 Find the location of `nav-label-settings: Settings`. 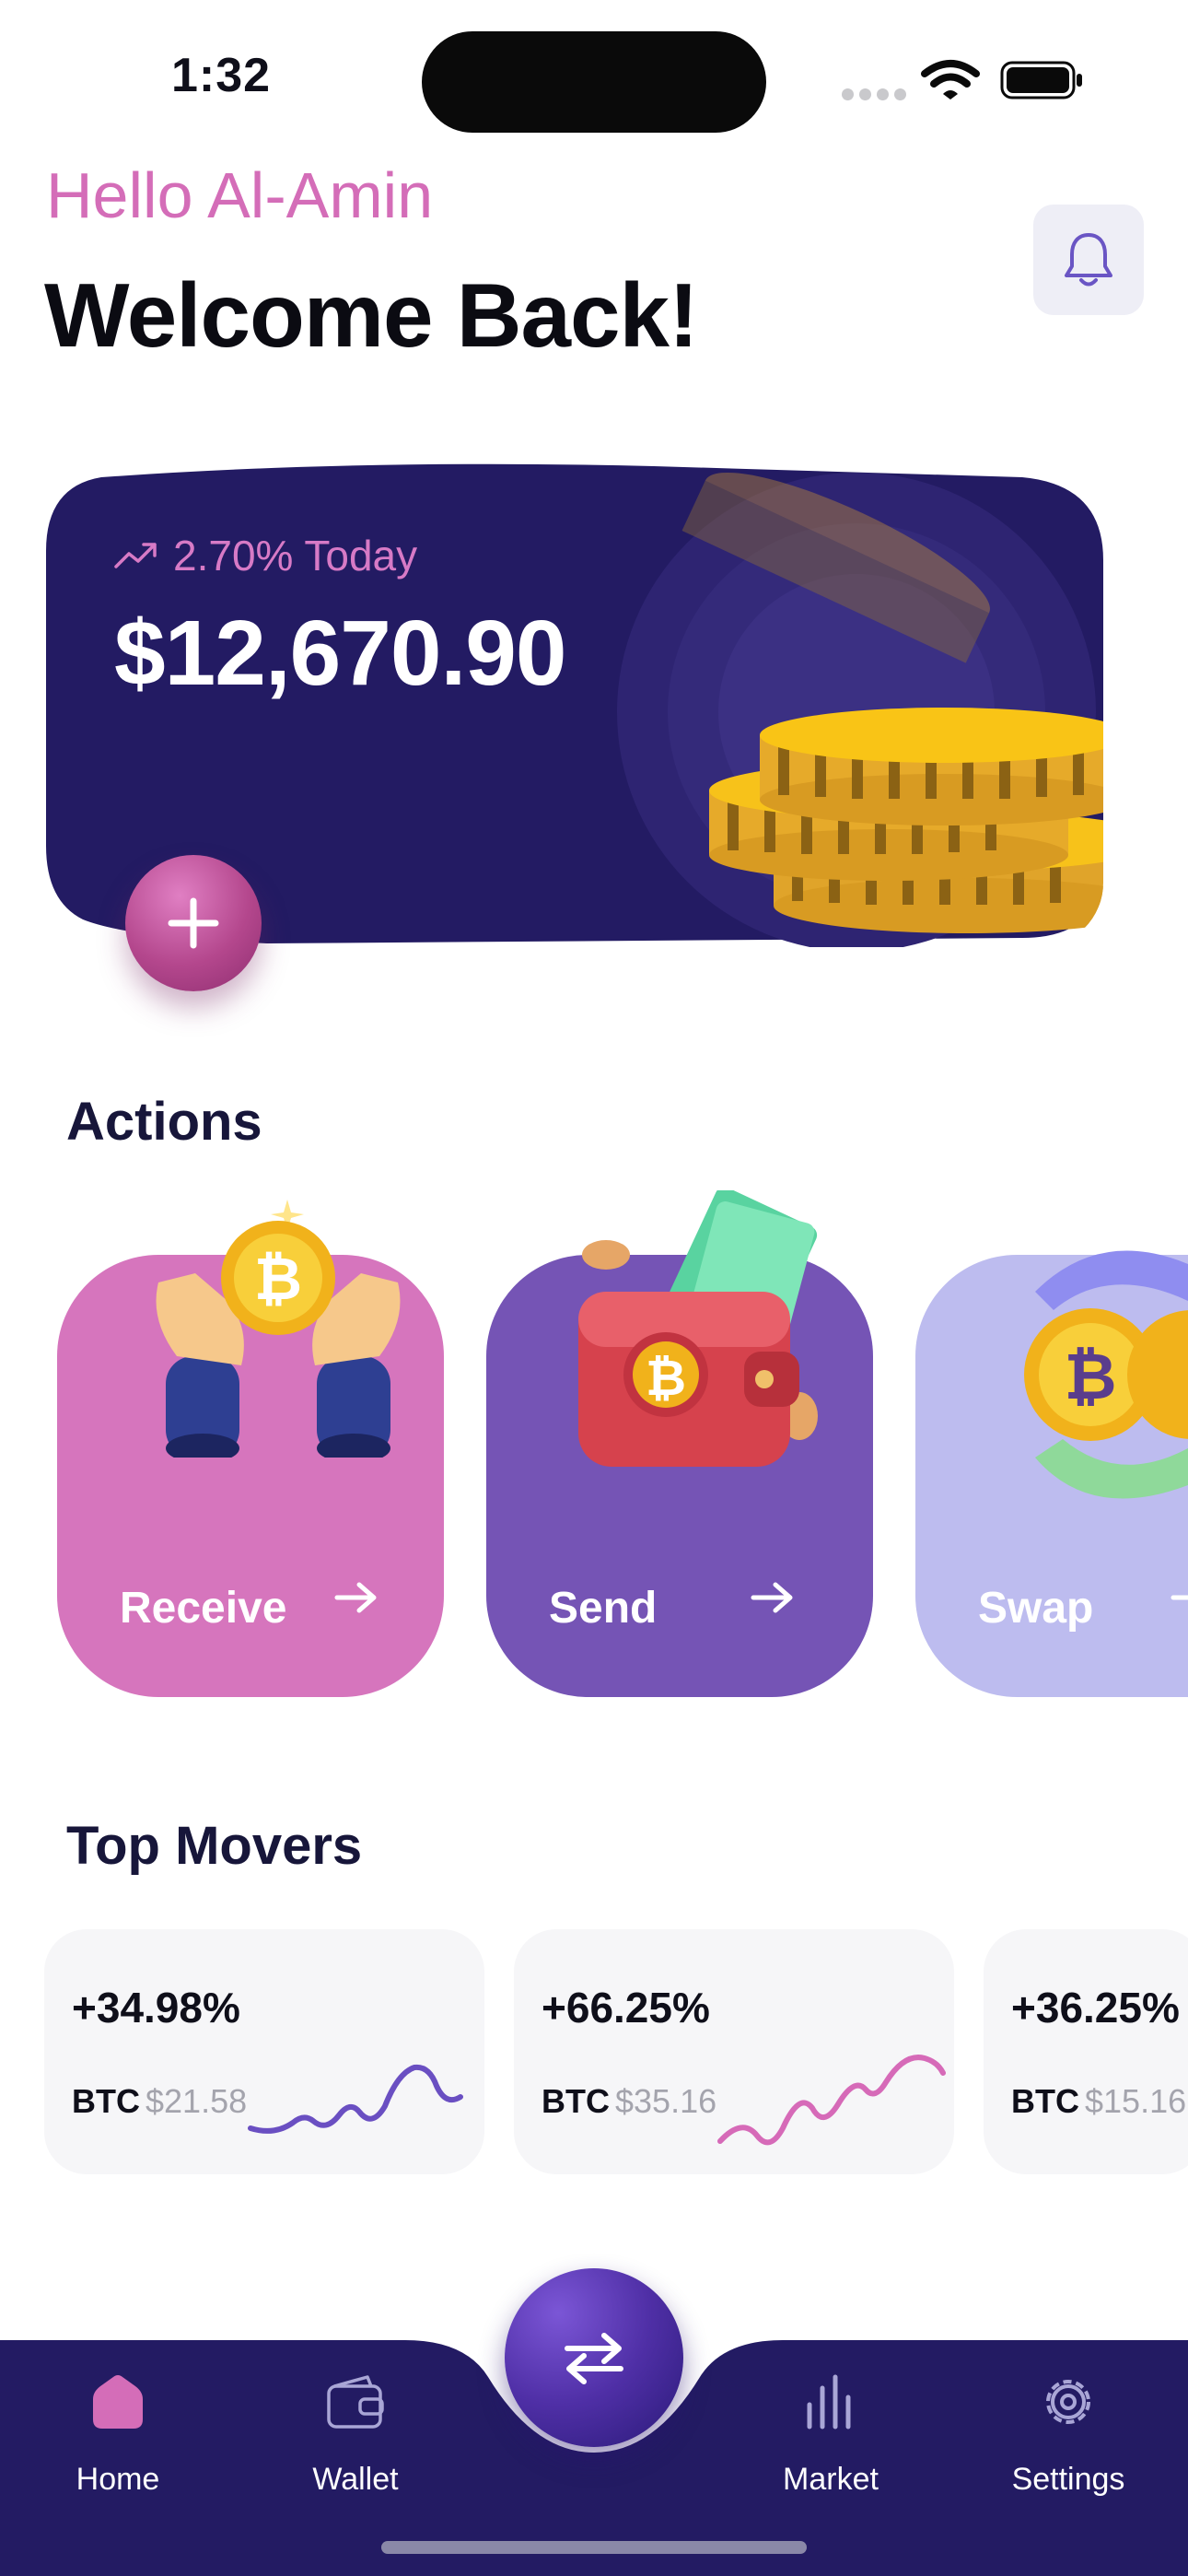

nav-label-settings: Settings is located at coordinates (1068, 2479).